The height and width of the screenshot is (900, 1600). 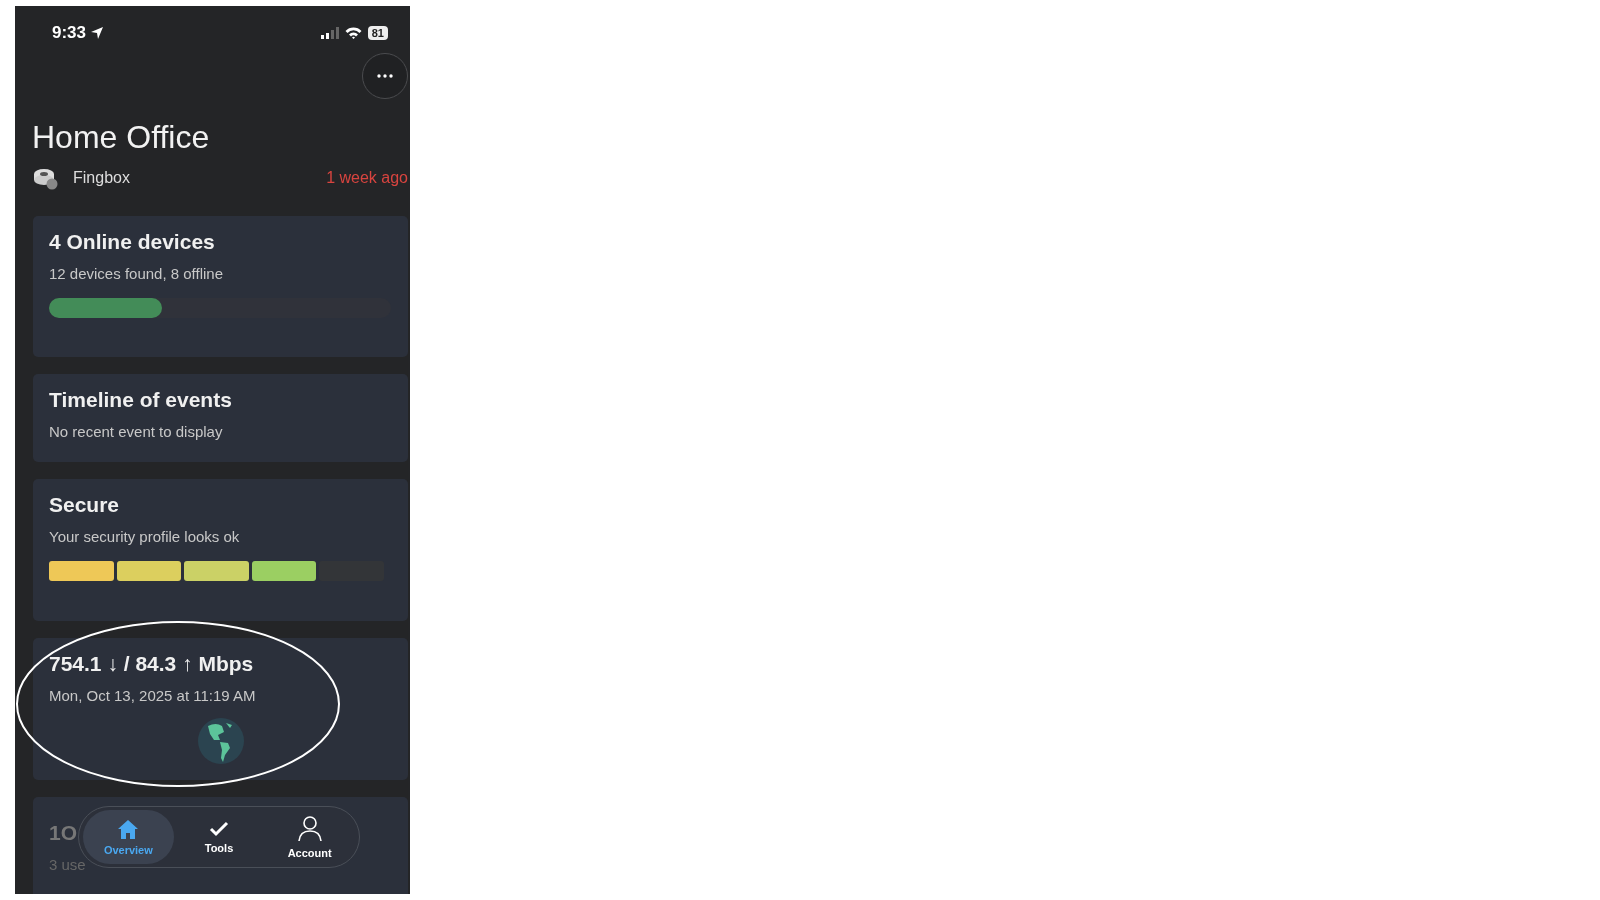 What do you see at coordinates (367, 178) in the screenshot?
I see `last-seen: 1 week ago` at bounding box center [367, 178].